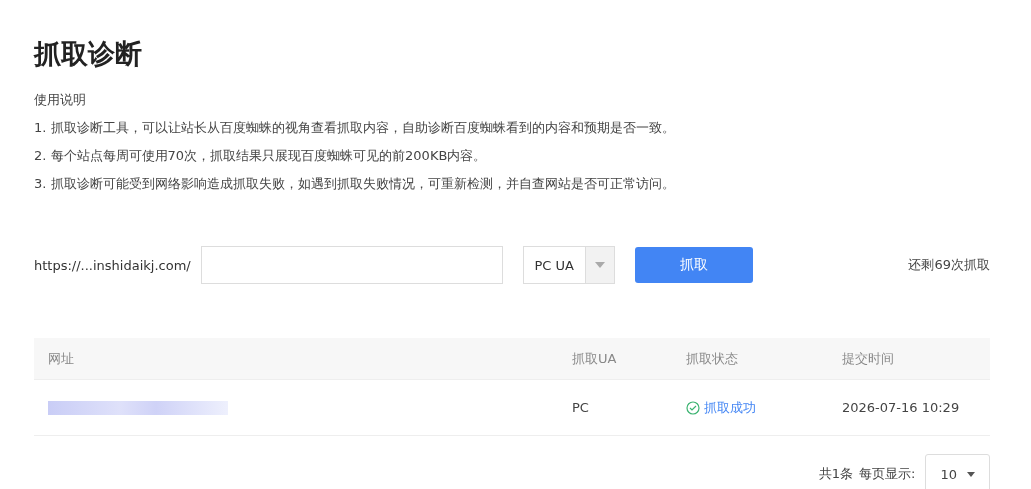 The height and width of the screenshot is (489, 1031). I want to click on page-size-select: 10, so click(957, 471).